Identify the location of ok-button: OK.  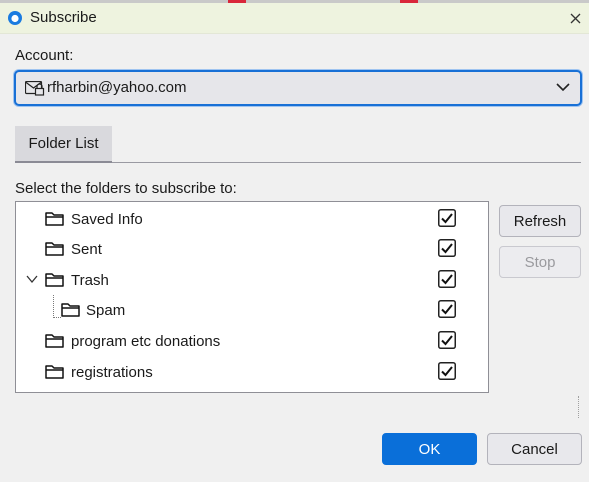
(429, 449).